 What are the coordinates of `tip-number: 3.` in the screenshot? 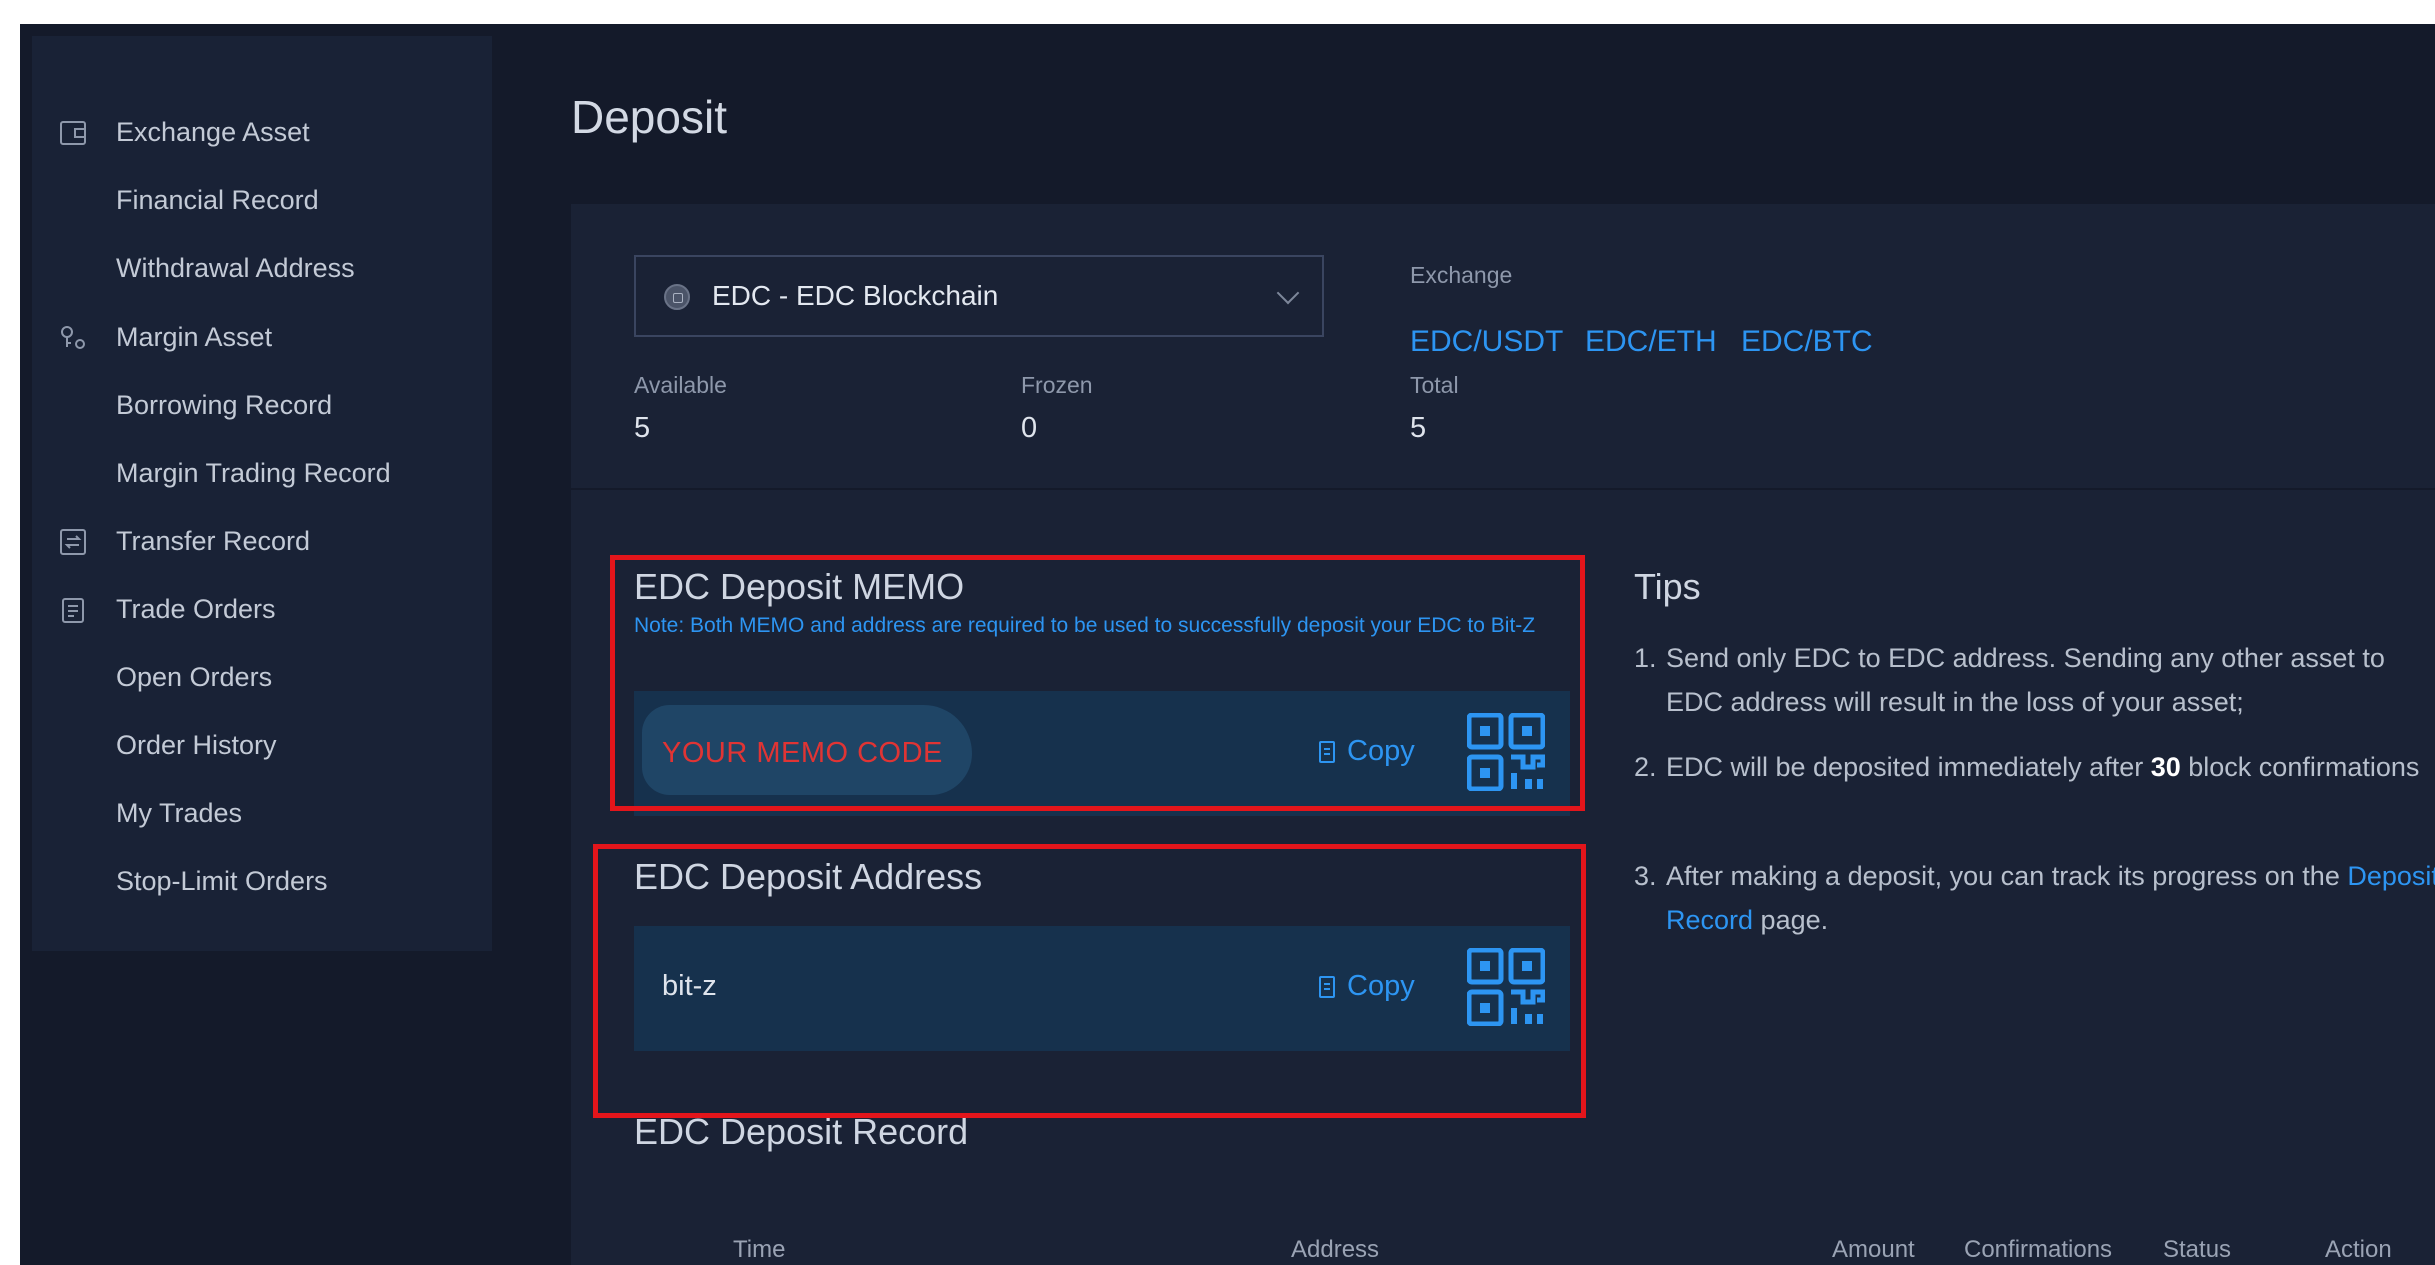 It's located at (1645, 876).